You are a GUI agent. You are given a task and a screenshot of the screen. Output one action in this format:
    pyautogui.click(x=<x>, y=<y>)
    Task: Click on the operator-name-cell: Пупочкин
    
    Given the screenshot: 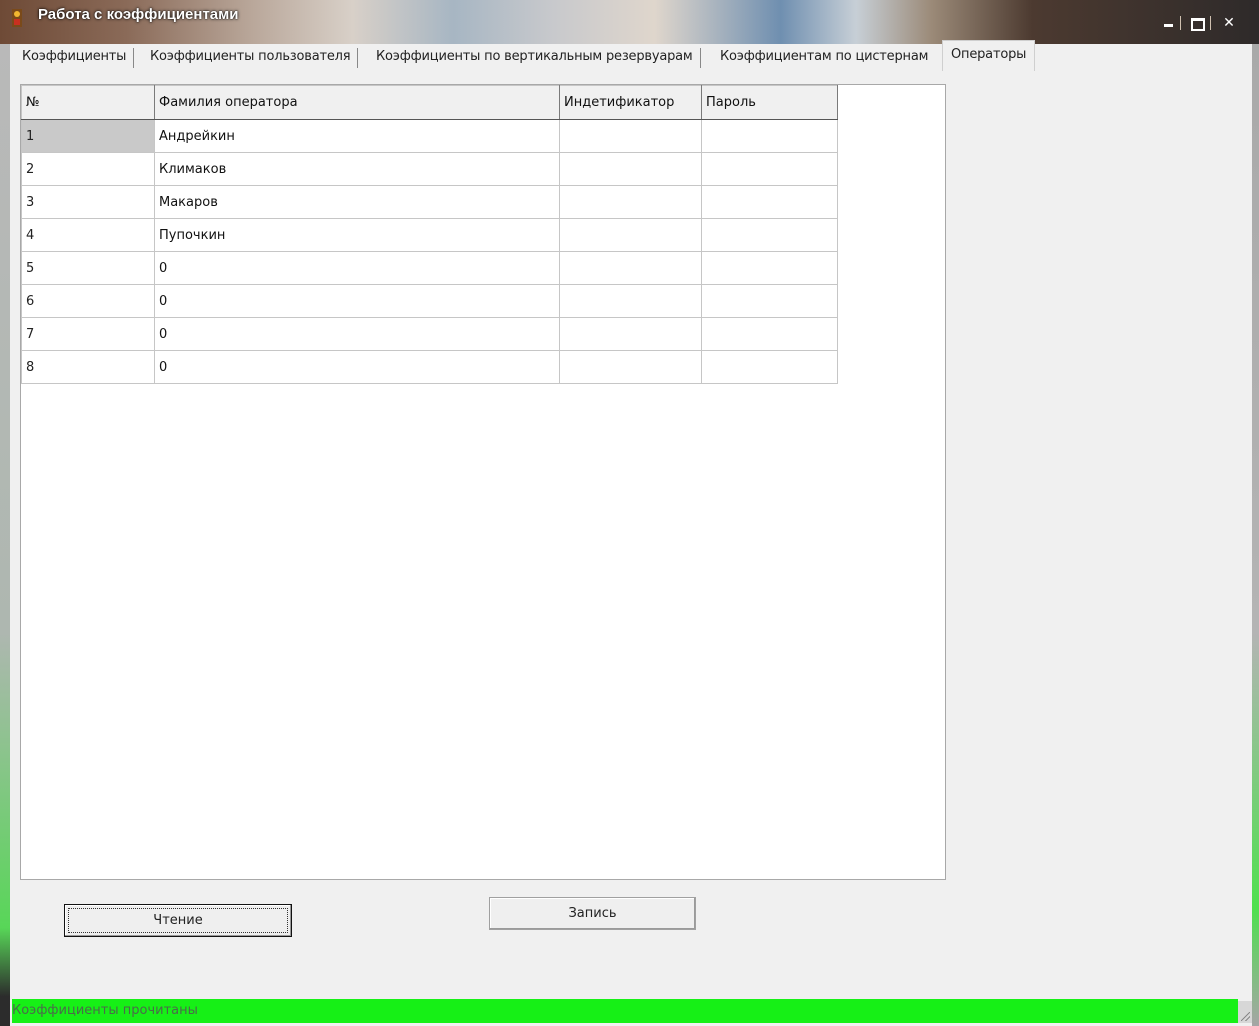 What is the action you would take?
    pyautogui.click(x=357, y=235)
    